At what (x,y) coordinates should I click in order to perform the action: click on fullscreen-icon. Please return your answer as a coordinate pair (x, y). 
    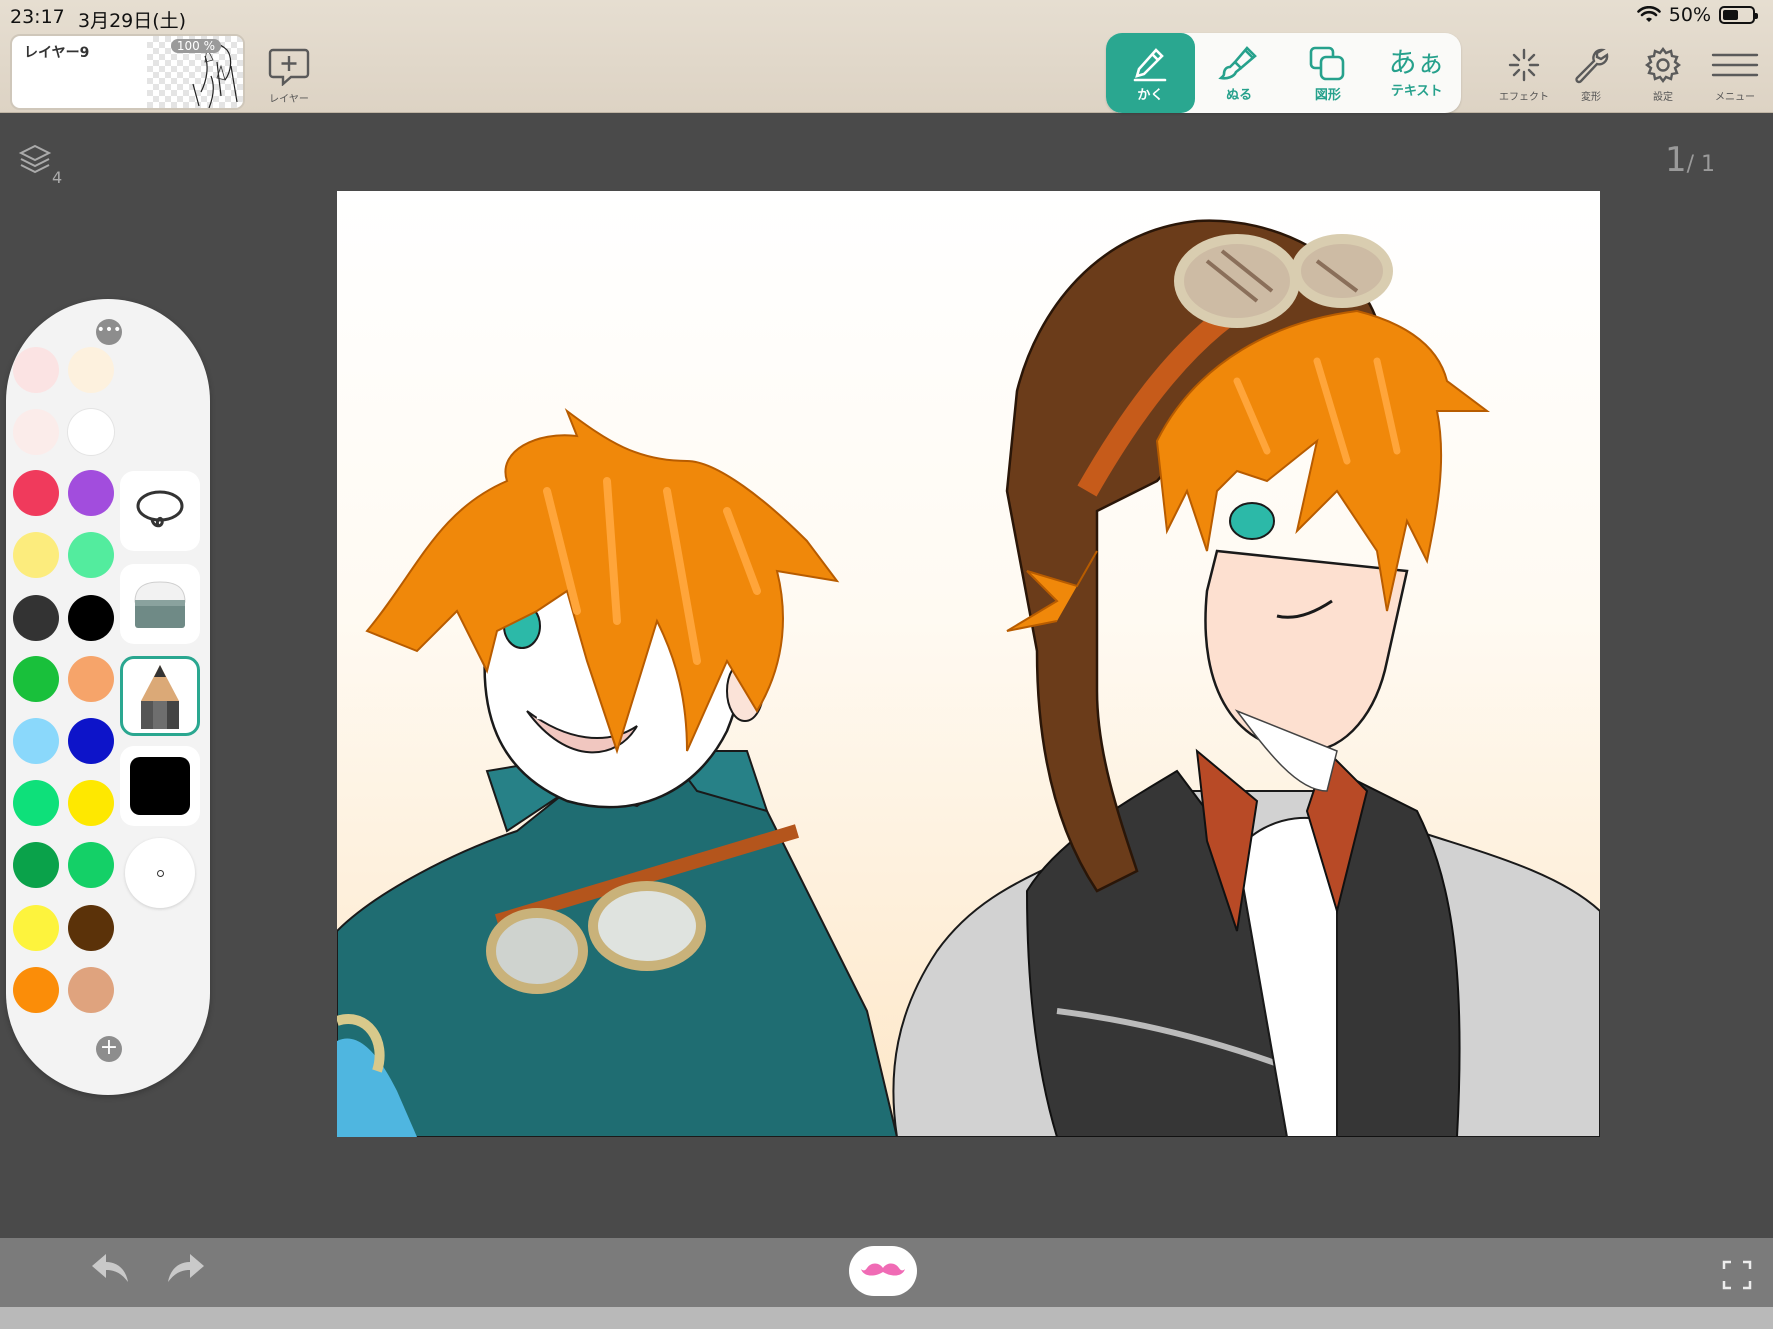
    Looking at the image, I should click on (1737, 1275).